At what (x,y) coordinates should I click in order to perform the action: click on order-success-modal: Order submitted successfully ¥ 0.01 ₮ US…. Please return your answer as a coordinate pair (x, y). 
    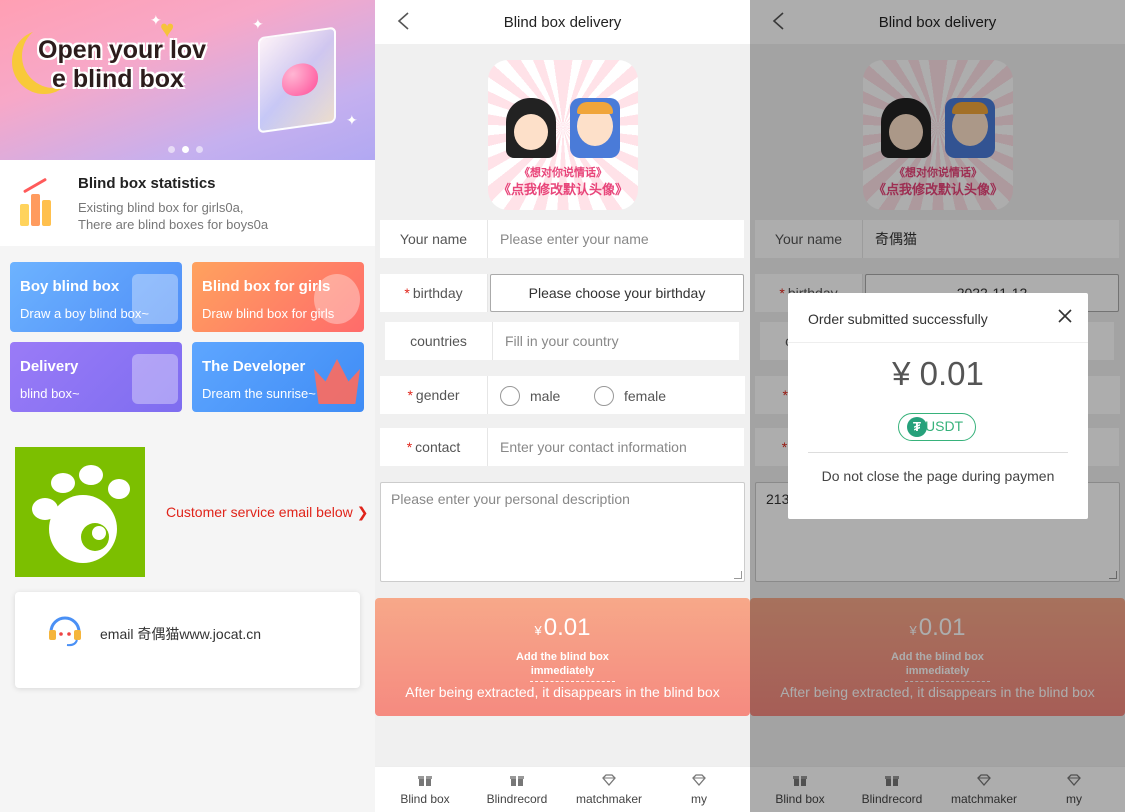
    Looking at the image, I should click on (938, 406).